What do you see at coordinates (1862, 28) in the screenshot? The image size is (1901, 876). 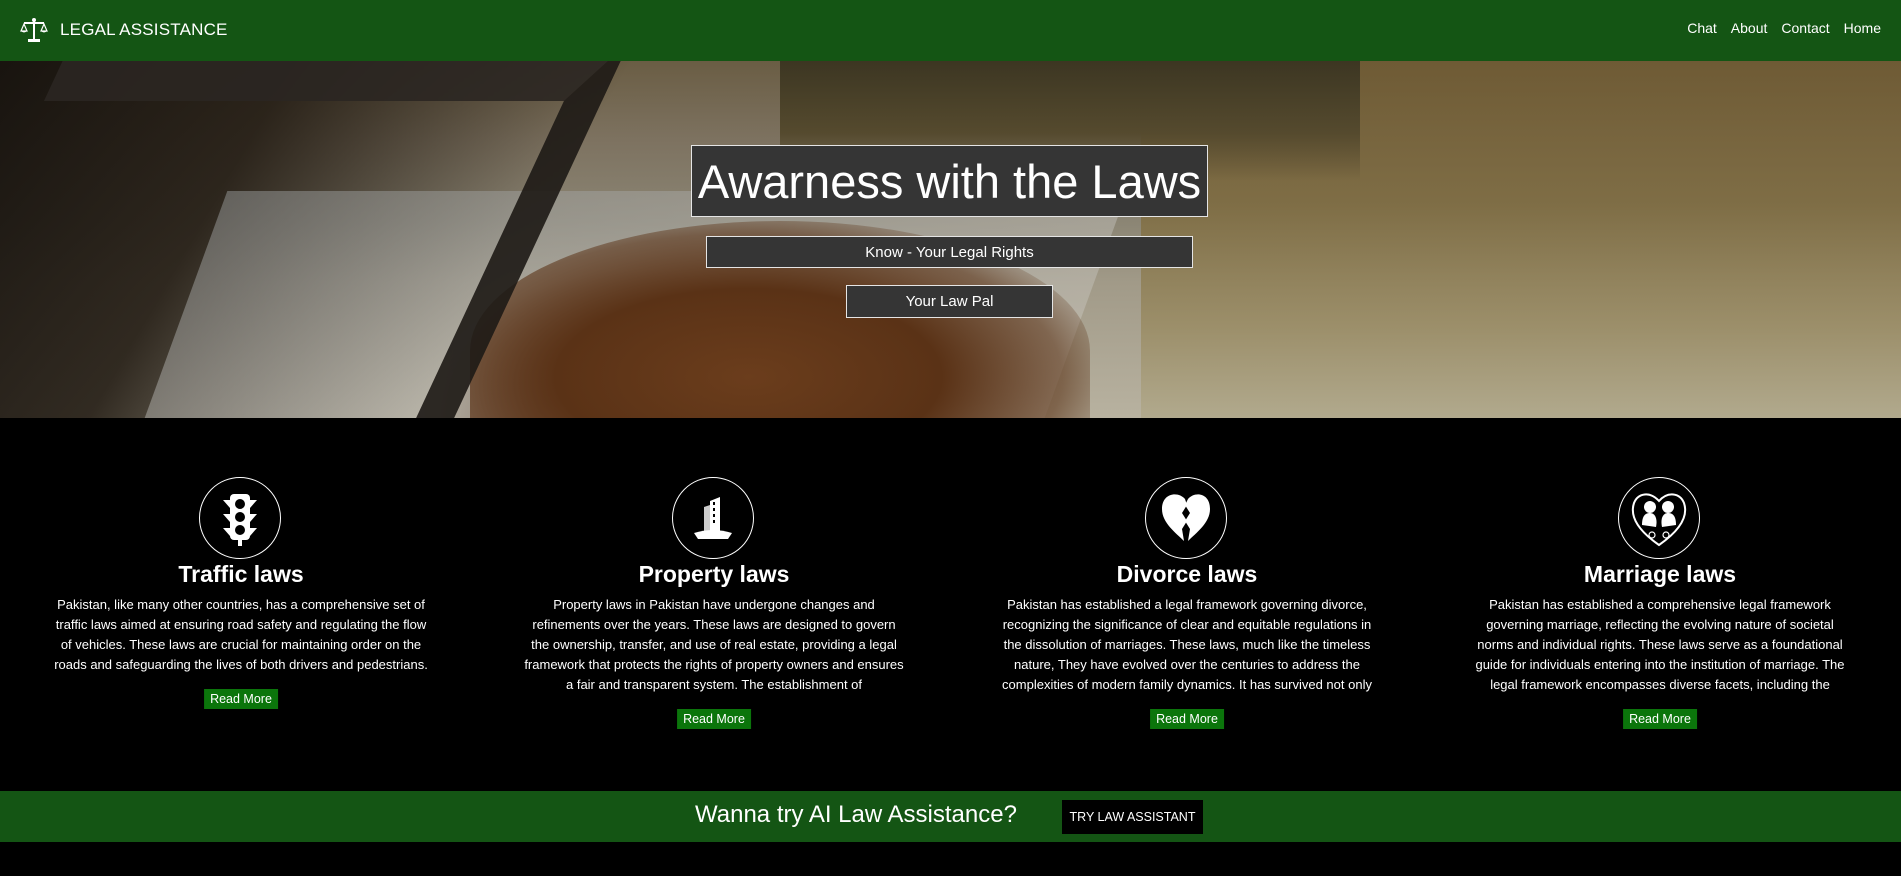 I see `nav-link-home: Home` at bounding box center [1862, 28].